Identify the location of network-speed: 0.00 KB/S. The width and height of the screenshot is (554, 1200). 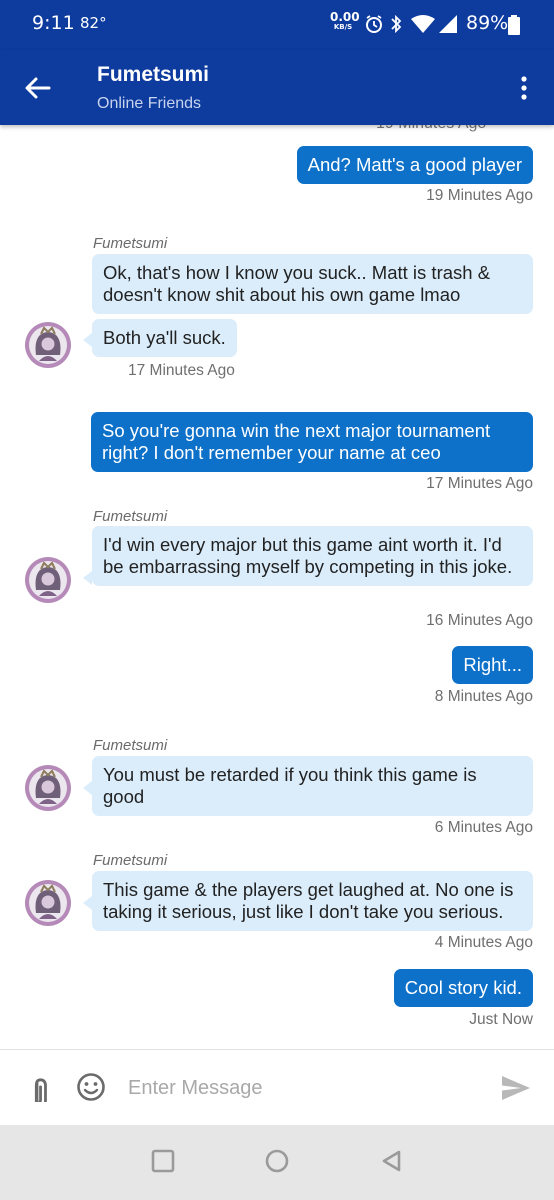
(345, 21).